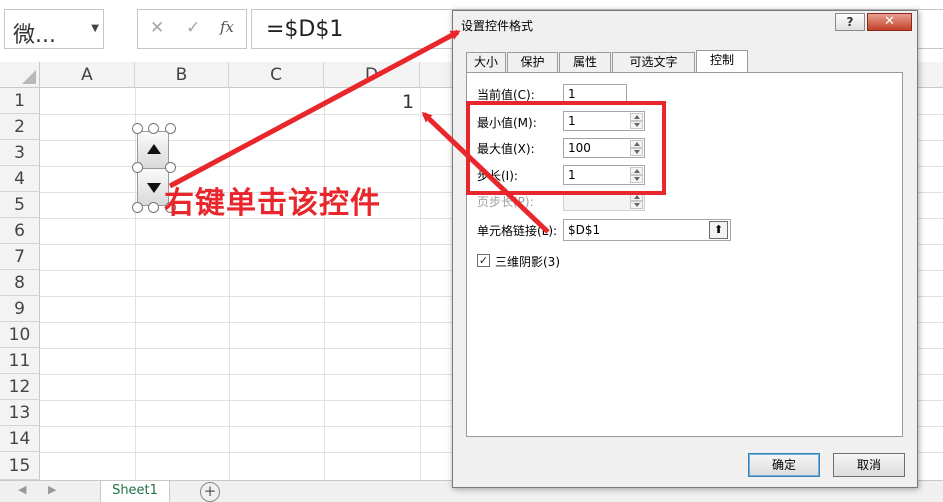 The height and width of the screenshot is (502, 943). Describe the element at coordinates (157, 28) in the screenshot. I see `cancel-icon: ✕` at that location.